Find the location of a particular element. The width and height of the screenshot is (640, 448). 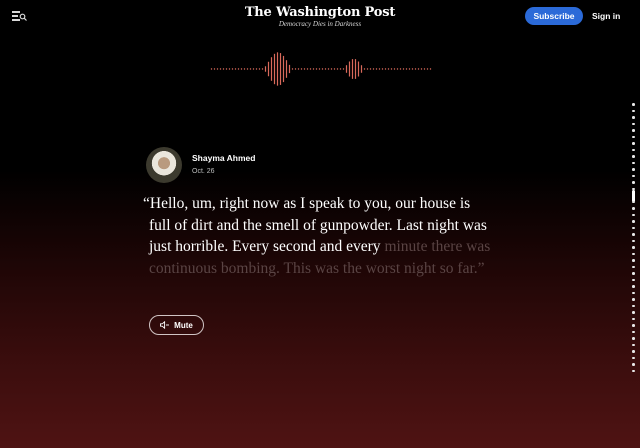

avatar is located at coordinates (164, 165).